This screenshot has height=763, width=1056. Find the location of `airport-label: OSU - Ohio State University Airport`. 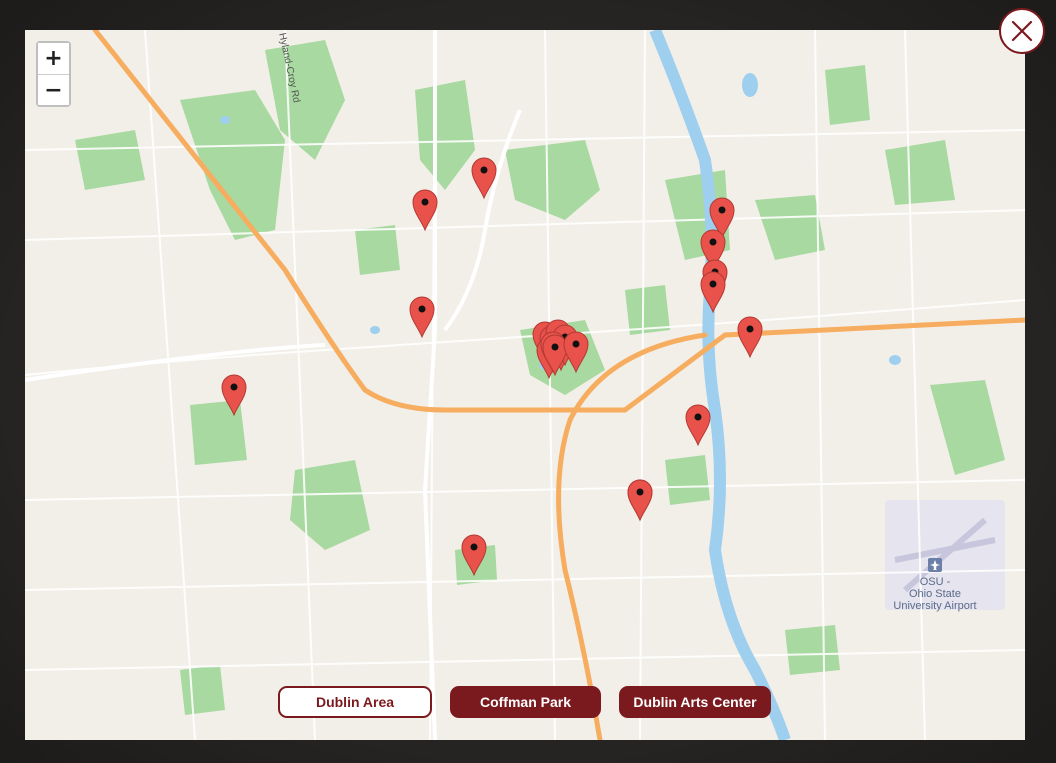

airport-label: OSU - Ohio State University Airport is located at coordinates (935, 594).